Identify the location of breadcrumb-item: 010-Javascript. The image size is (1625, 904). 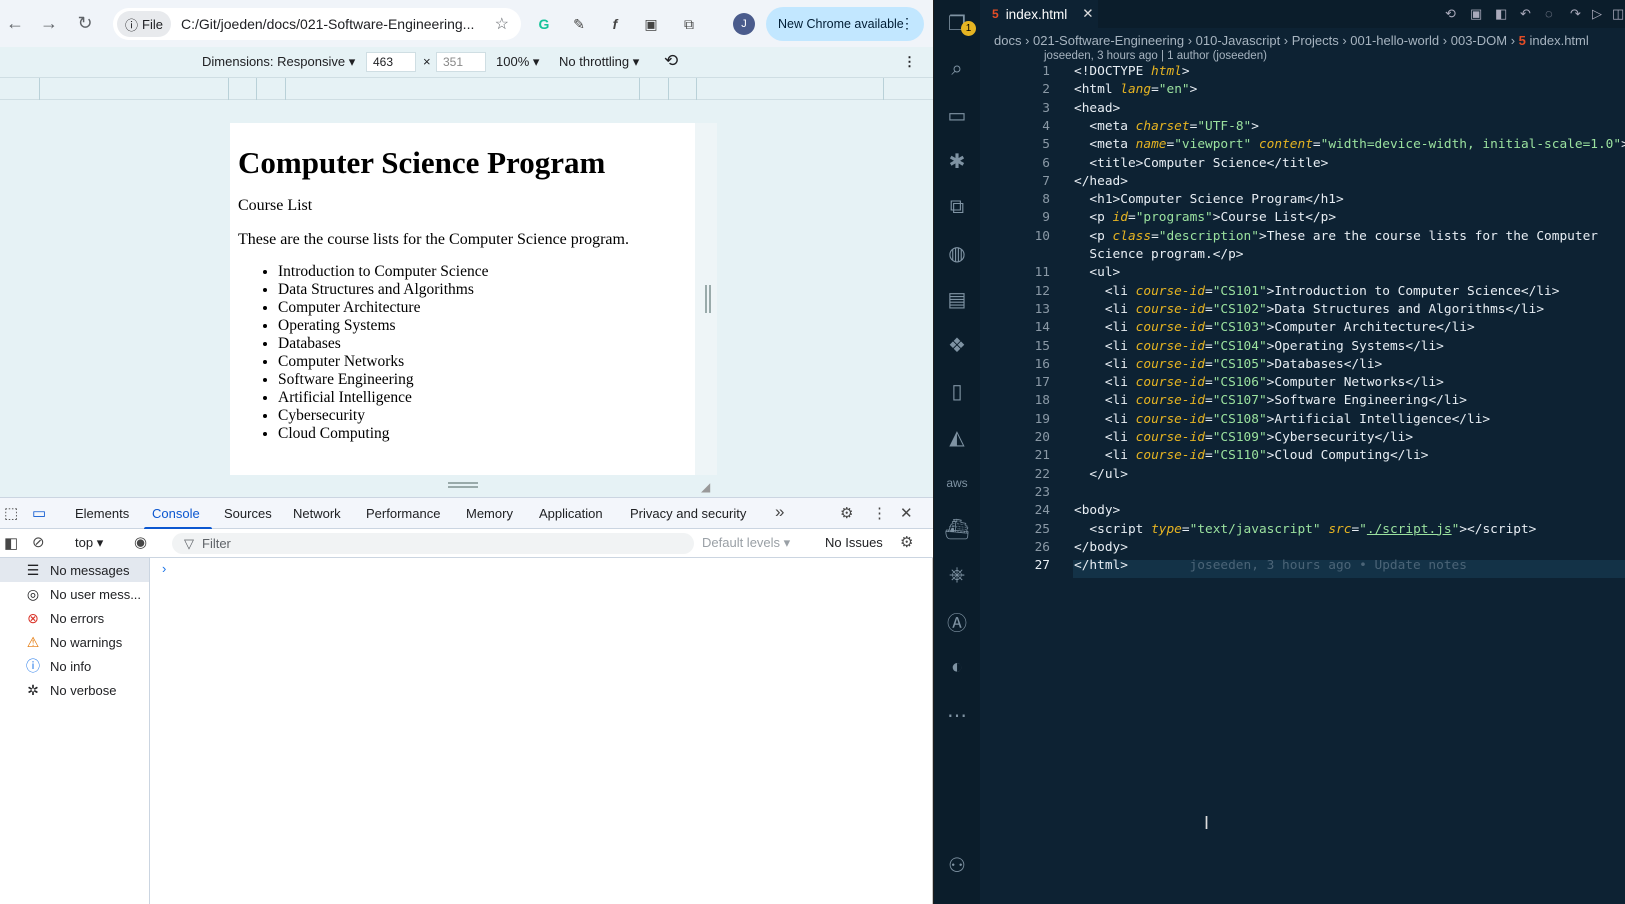
(1238, 40).